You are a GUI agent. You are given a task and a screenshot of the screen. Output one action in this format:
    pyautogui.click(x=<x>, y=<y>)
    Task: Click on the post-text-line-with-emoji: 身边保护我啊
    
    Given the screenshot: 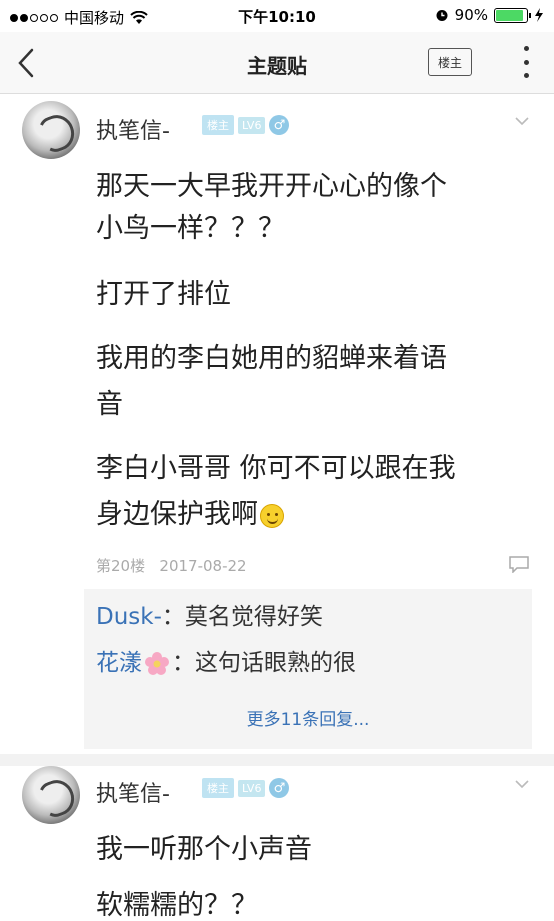 What is the action you would take?
    pyautogui.click(x=190, y=515)
    